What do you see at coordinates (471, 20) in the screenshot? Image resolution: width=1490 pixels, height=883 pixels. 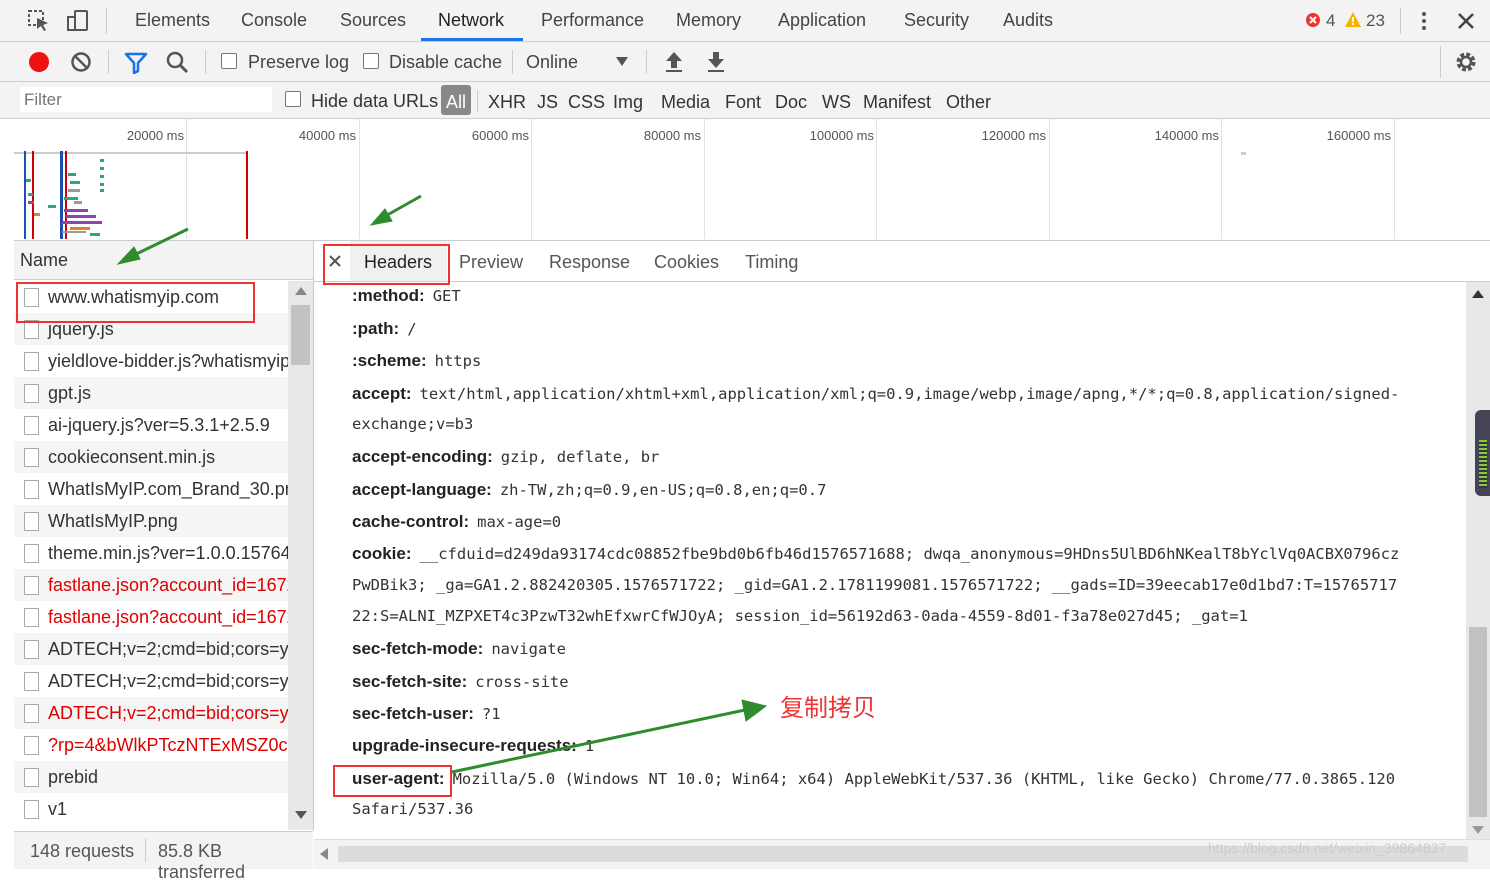 I see `tab-network: Network` at bounding box center [471, 20].